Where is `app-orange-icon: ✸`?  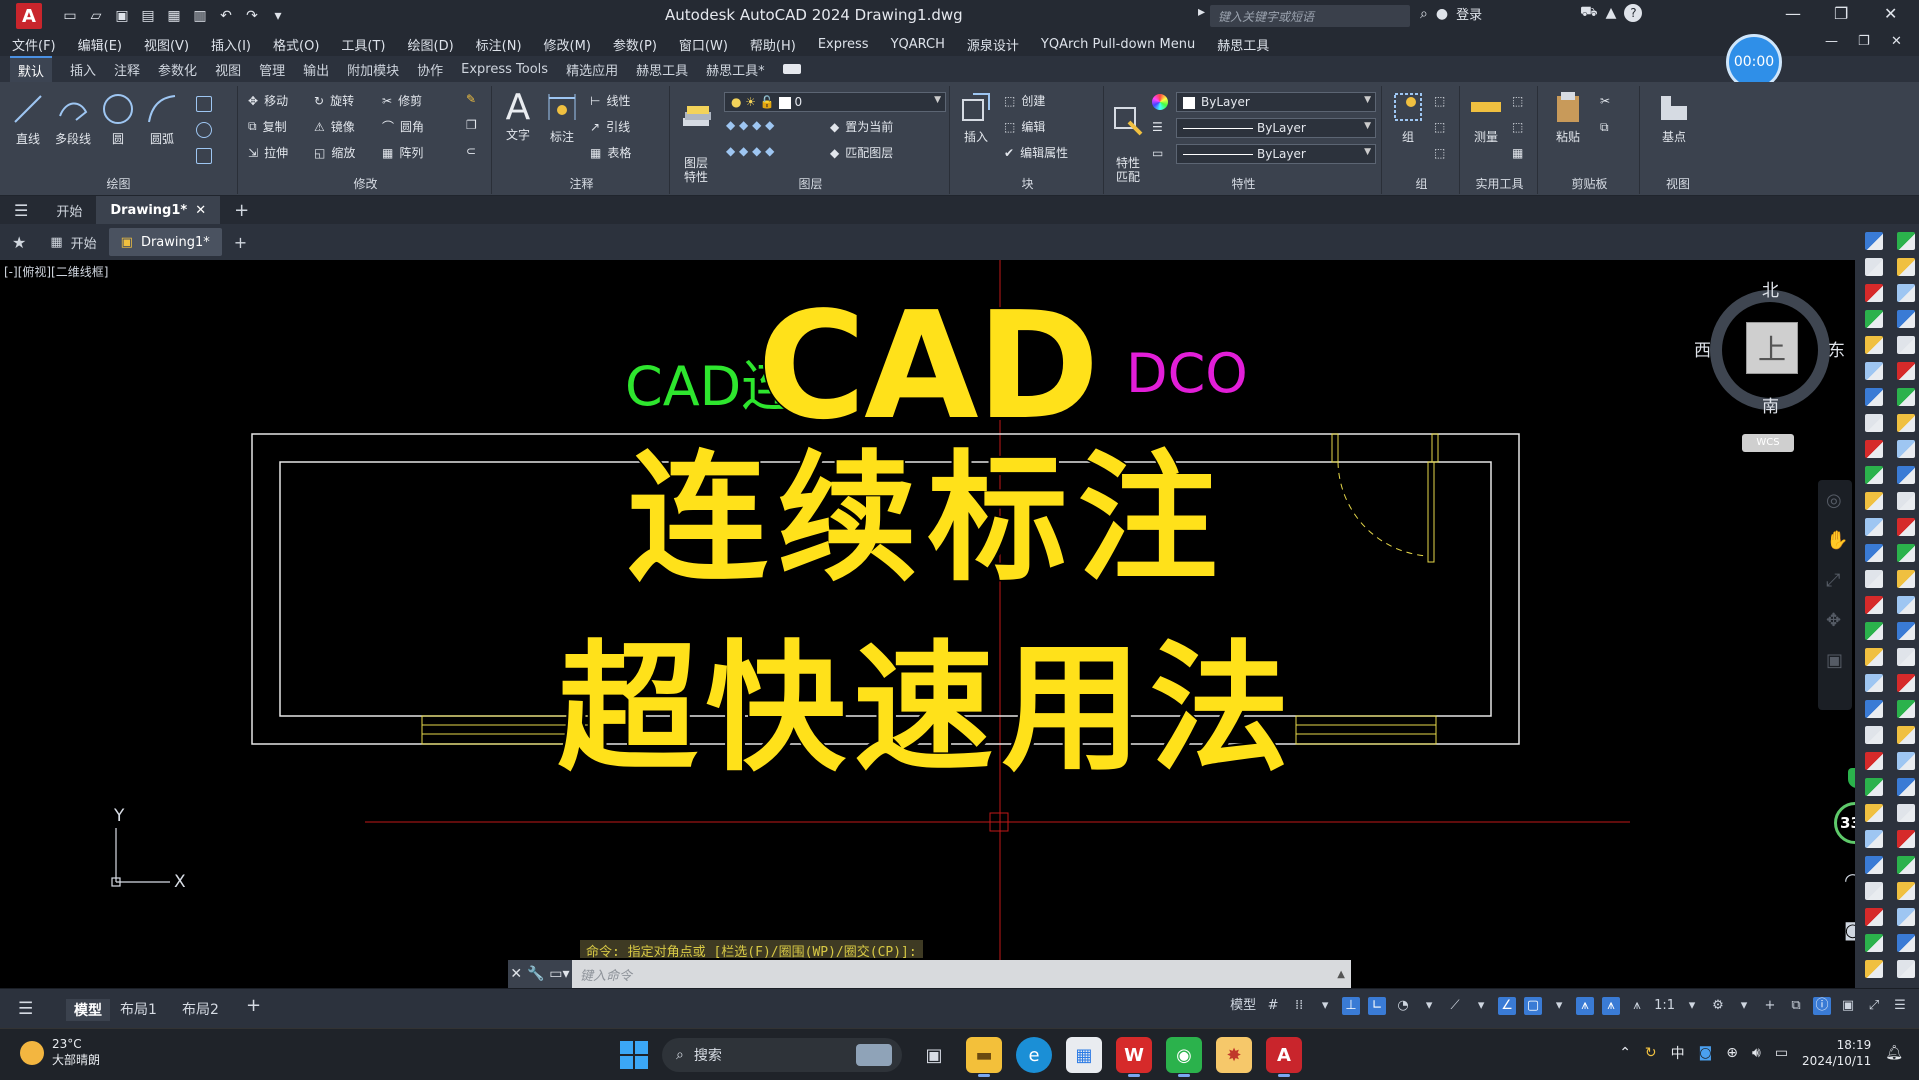
app-orange-icon: ✸ is located at coordinates (1234, 1055).